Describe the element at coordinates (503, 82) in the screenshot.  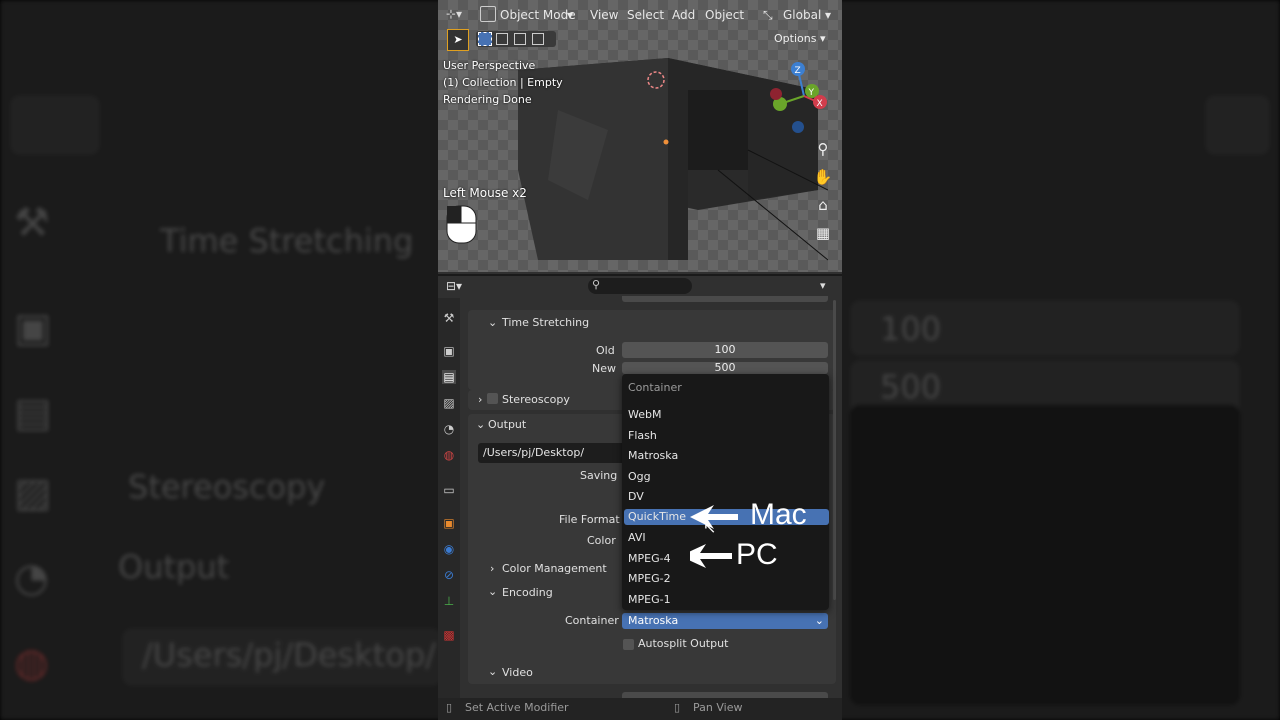
I see `overlay-collection: (1) Collection | Empty` at that location.